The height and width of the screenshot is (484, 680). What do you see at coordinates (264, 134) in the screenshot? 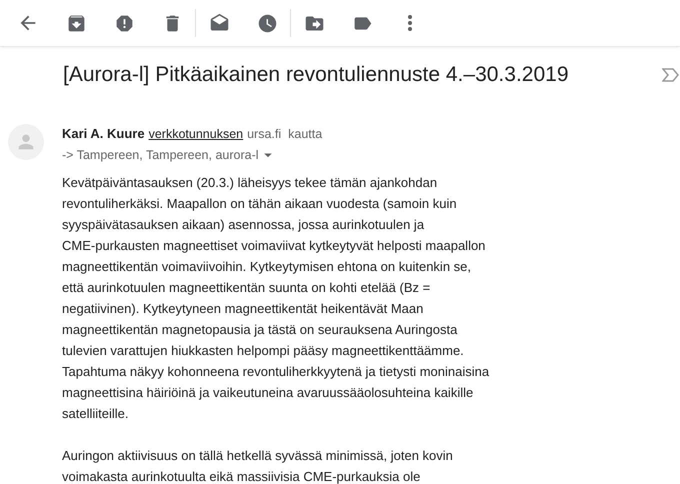
I see `sender-domain: ursa.fi` at bounding box center [264, 134].